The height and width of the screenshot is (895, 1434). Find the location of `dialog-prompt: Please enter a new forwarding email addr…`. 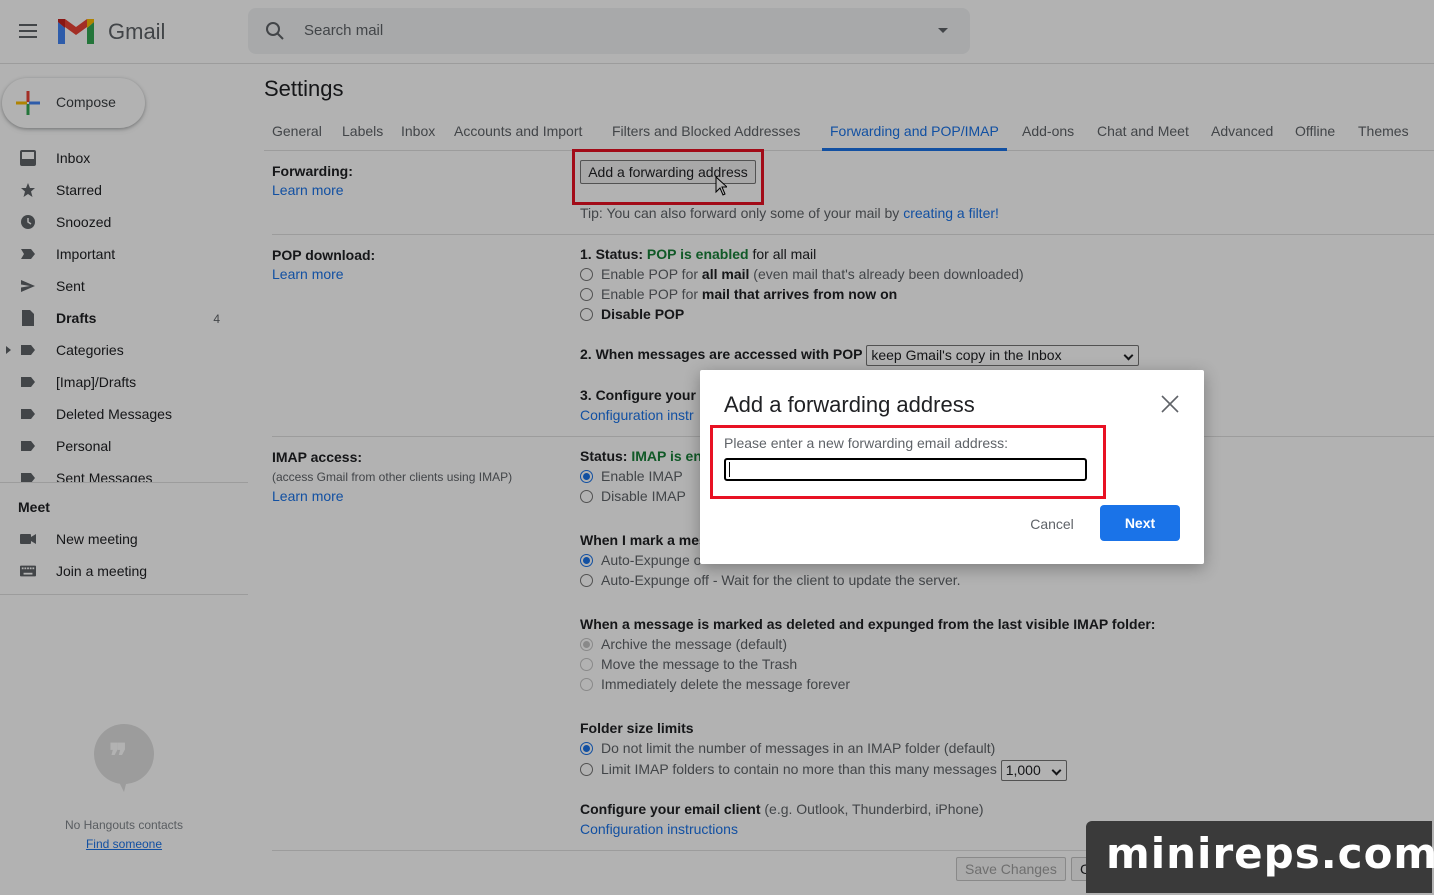

dialog-prompt: Please enter a new forwarding email addr… is located at coordinates (866, 443).